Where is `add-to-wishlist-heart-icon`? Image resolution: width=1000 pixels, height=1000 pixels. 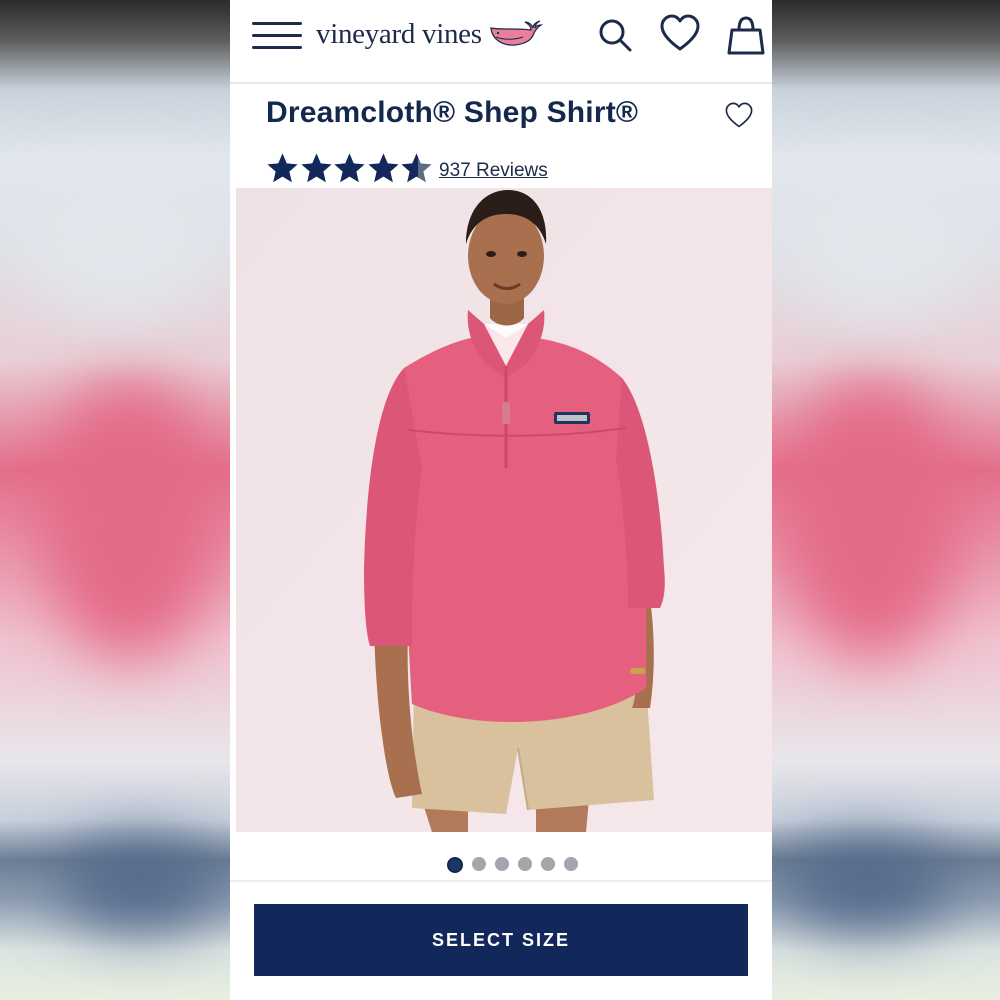
add-to-wishlist-heart-icon is located at coordinates (739, 116).